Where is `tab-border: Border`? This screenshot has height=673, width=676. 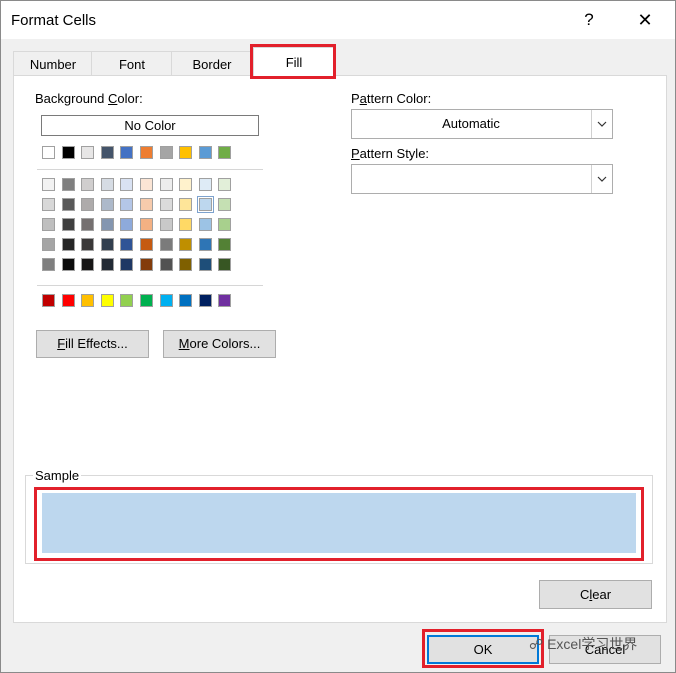
tab-border: Border is located at coordinates (212, 64).